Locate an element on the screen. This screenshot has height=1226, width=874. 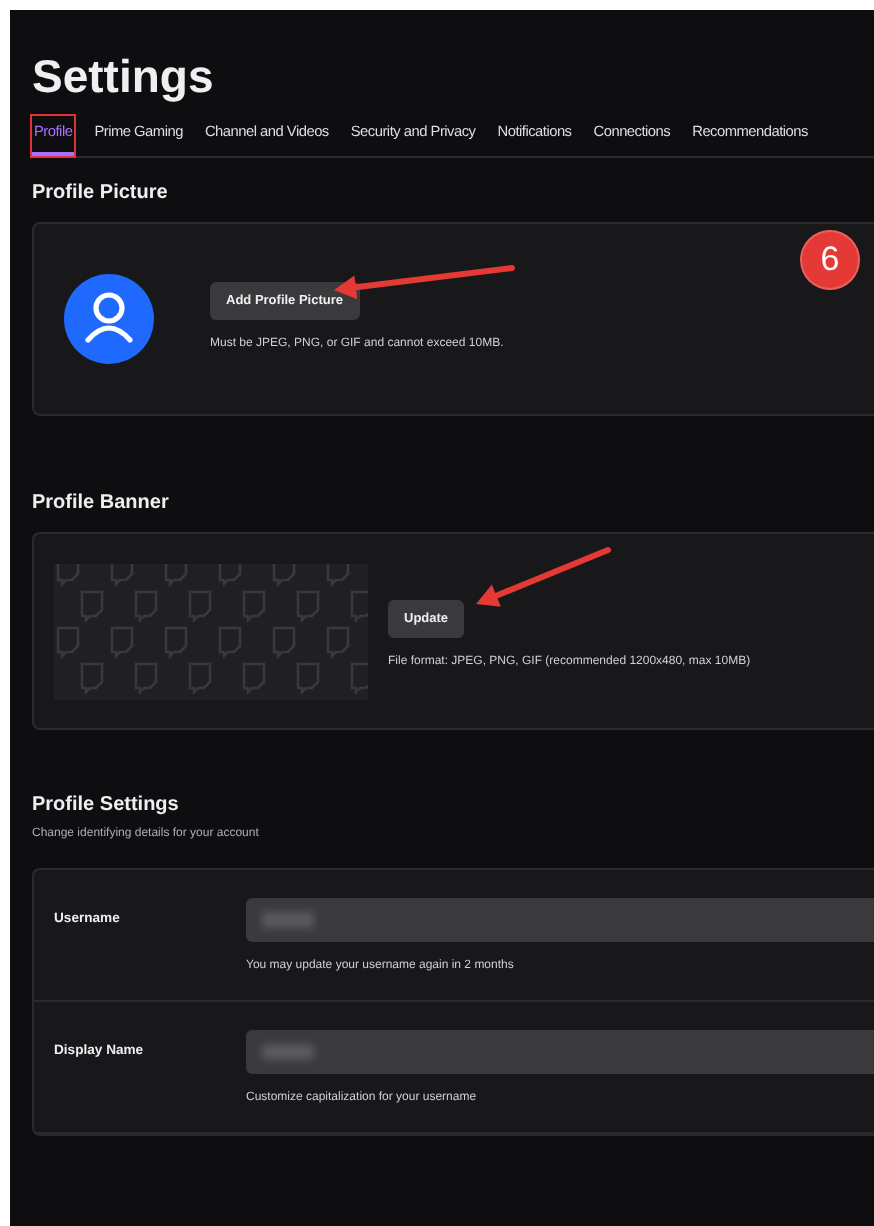
step-number-badge: 6 is located at coordinates (830, 260).